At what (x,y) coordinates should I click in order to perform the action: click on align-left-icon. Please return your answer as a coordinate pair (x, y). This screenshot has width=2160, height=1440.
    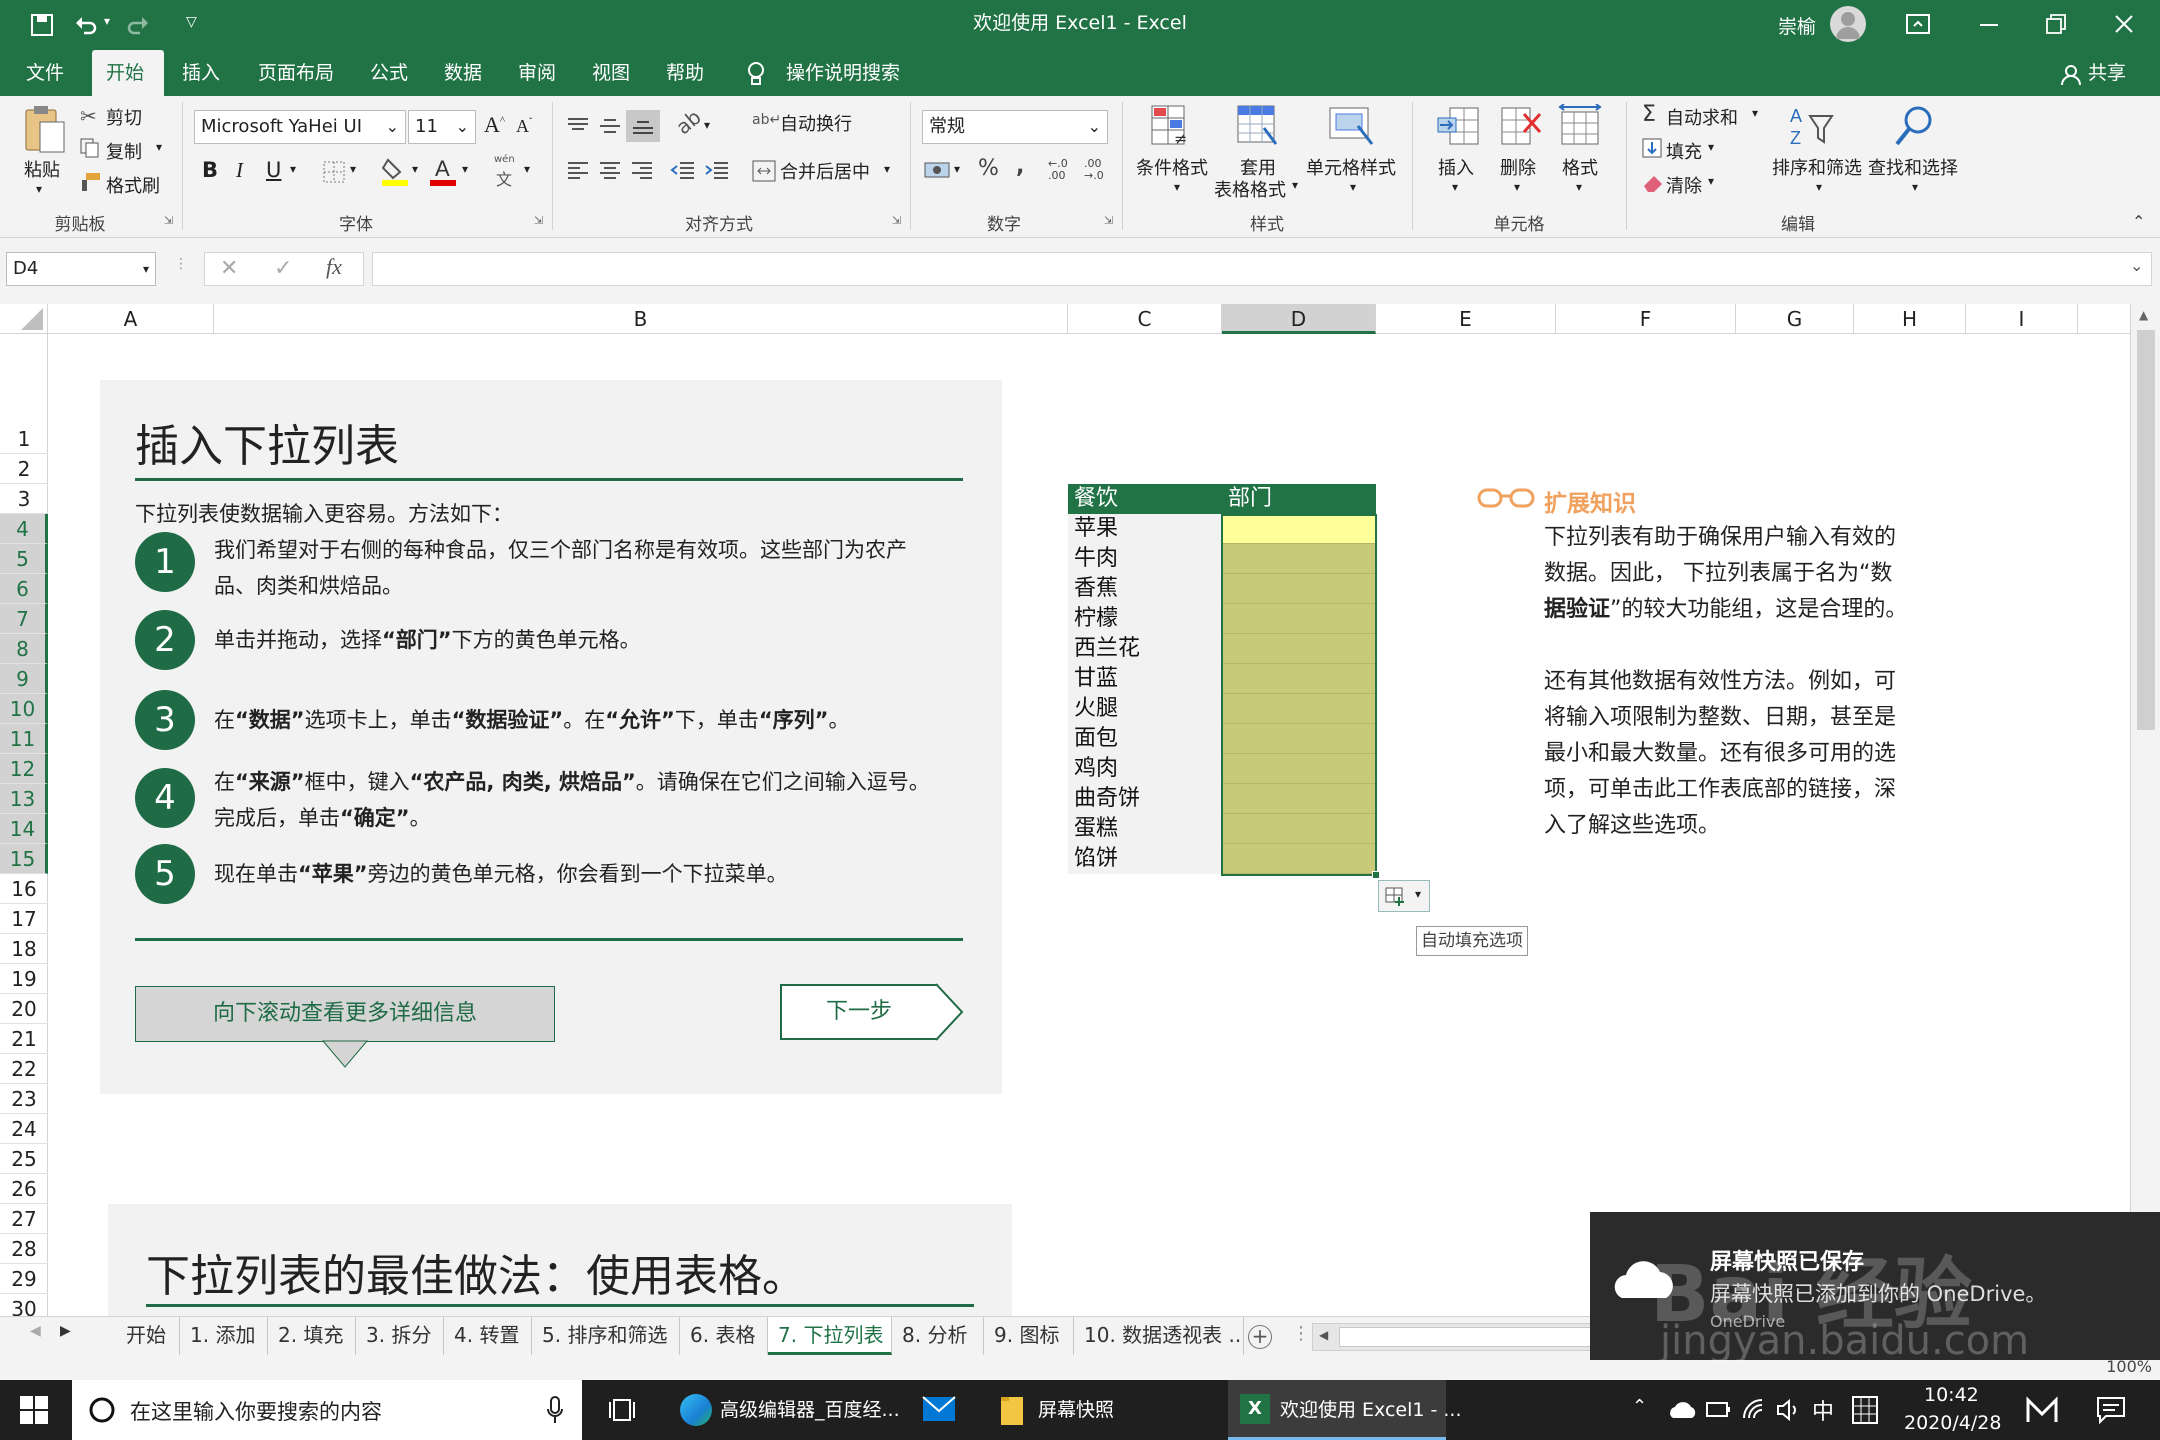
    Looking at the image, I should click on (578, 170).